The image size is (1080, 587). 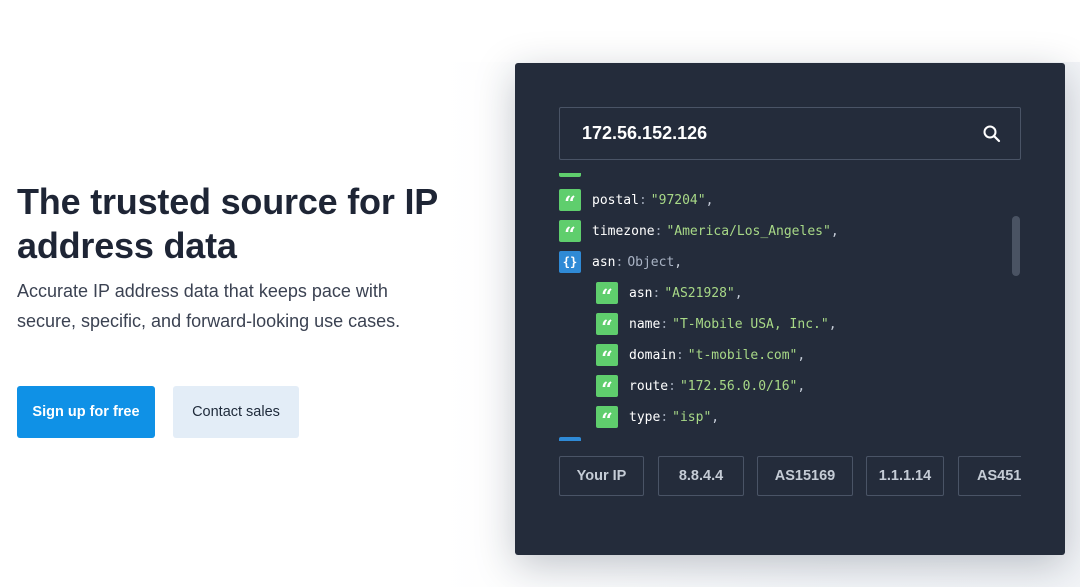 I want to click on json-key: postal, so click(x=615, y=200).